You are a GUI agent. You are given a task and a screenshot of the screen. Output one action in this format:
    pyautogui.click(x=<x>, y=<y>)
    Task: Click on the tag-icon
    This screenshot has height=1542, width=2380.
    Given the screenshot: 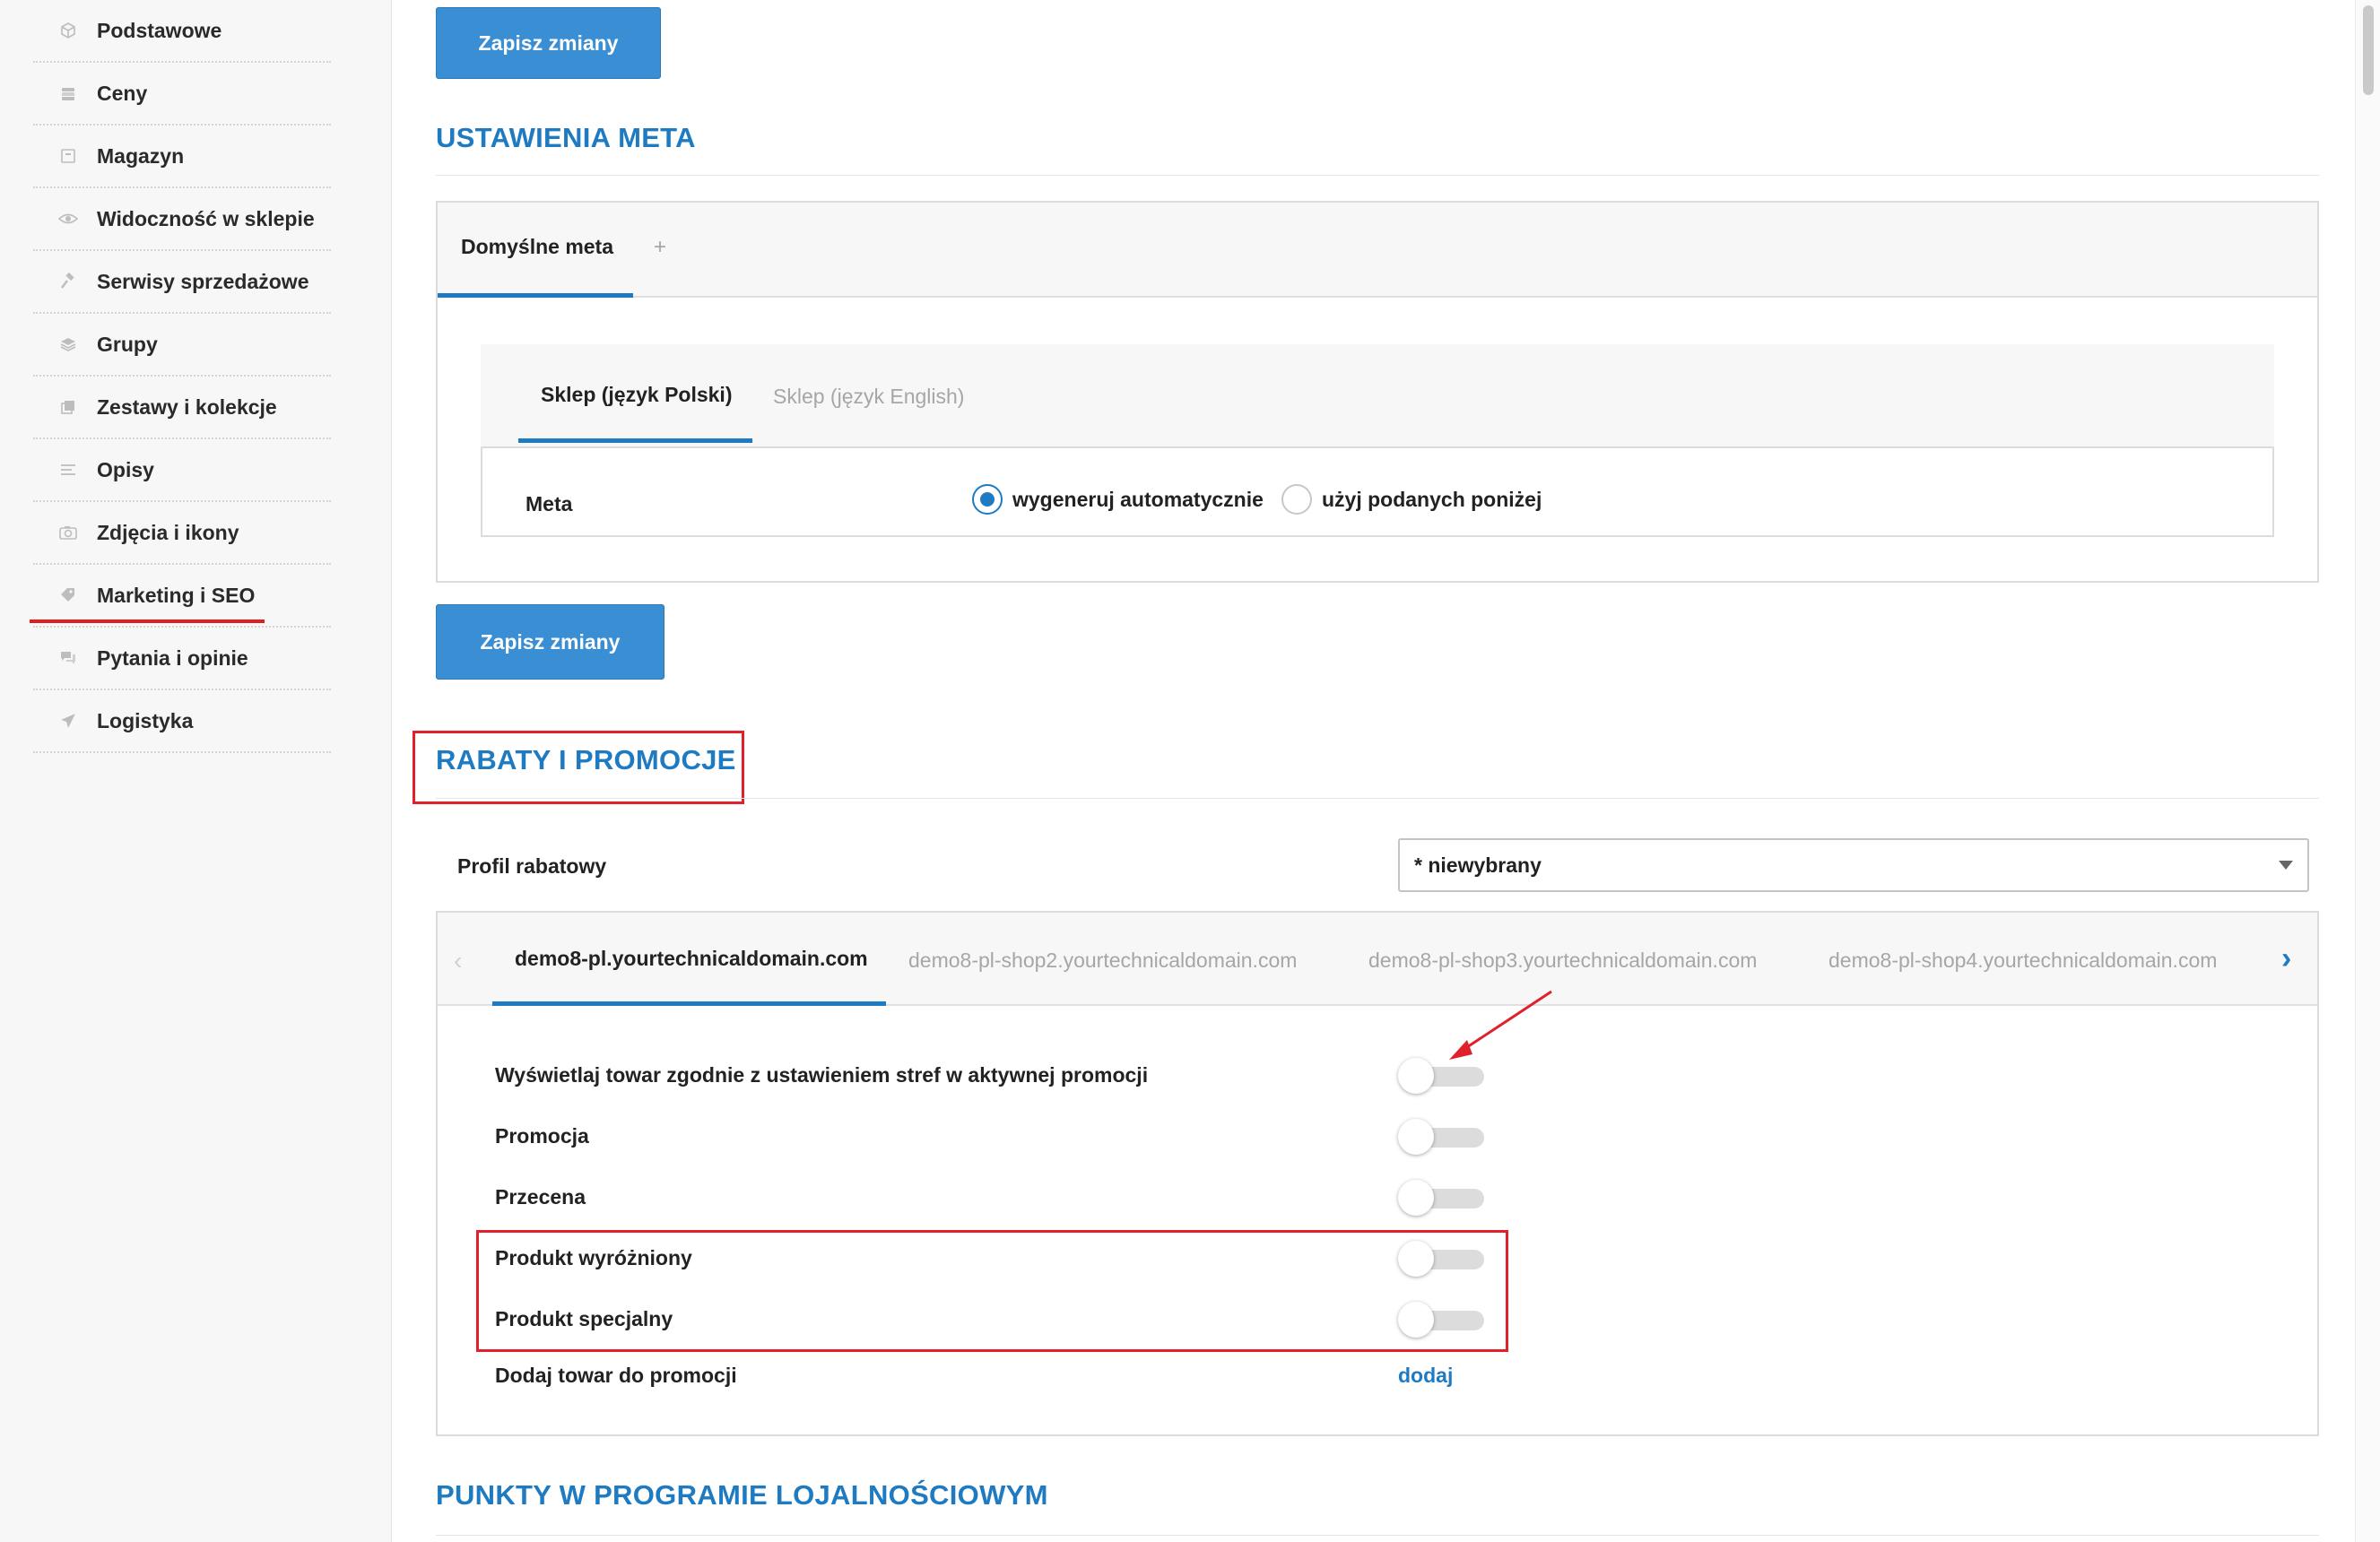 What is the action you would take?
    pyautogui.click(x=68, y=595)
    